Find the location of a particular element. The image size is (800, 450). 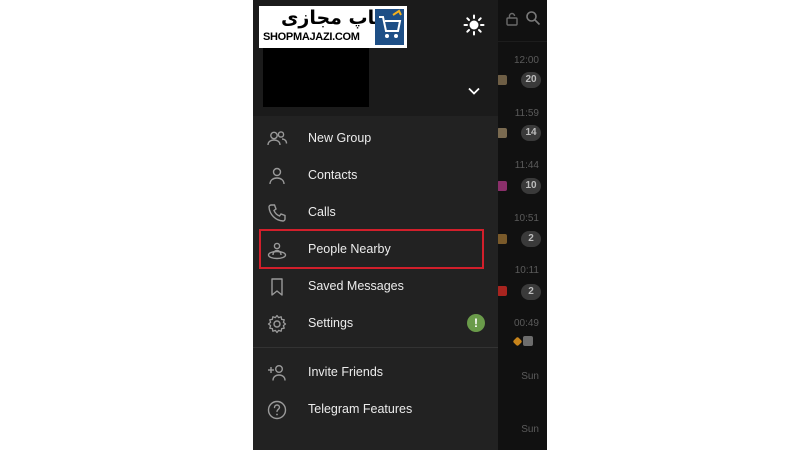

menu-item-contacts: Contacts is located at coordinates (375, 175).